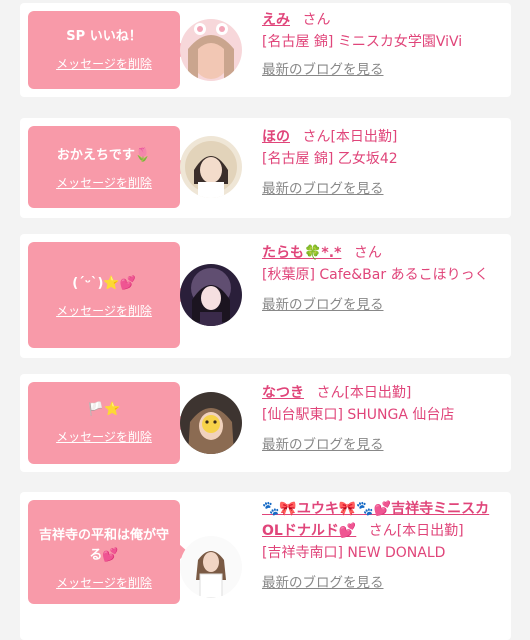 The image size is (530, 640). What do you see at coordinates (108, 50) in the screenshot?
I see `message-bubble: SP いいね！ メッセージを削除` at bounding box center [108, 50].